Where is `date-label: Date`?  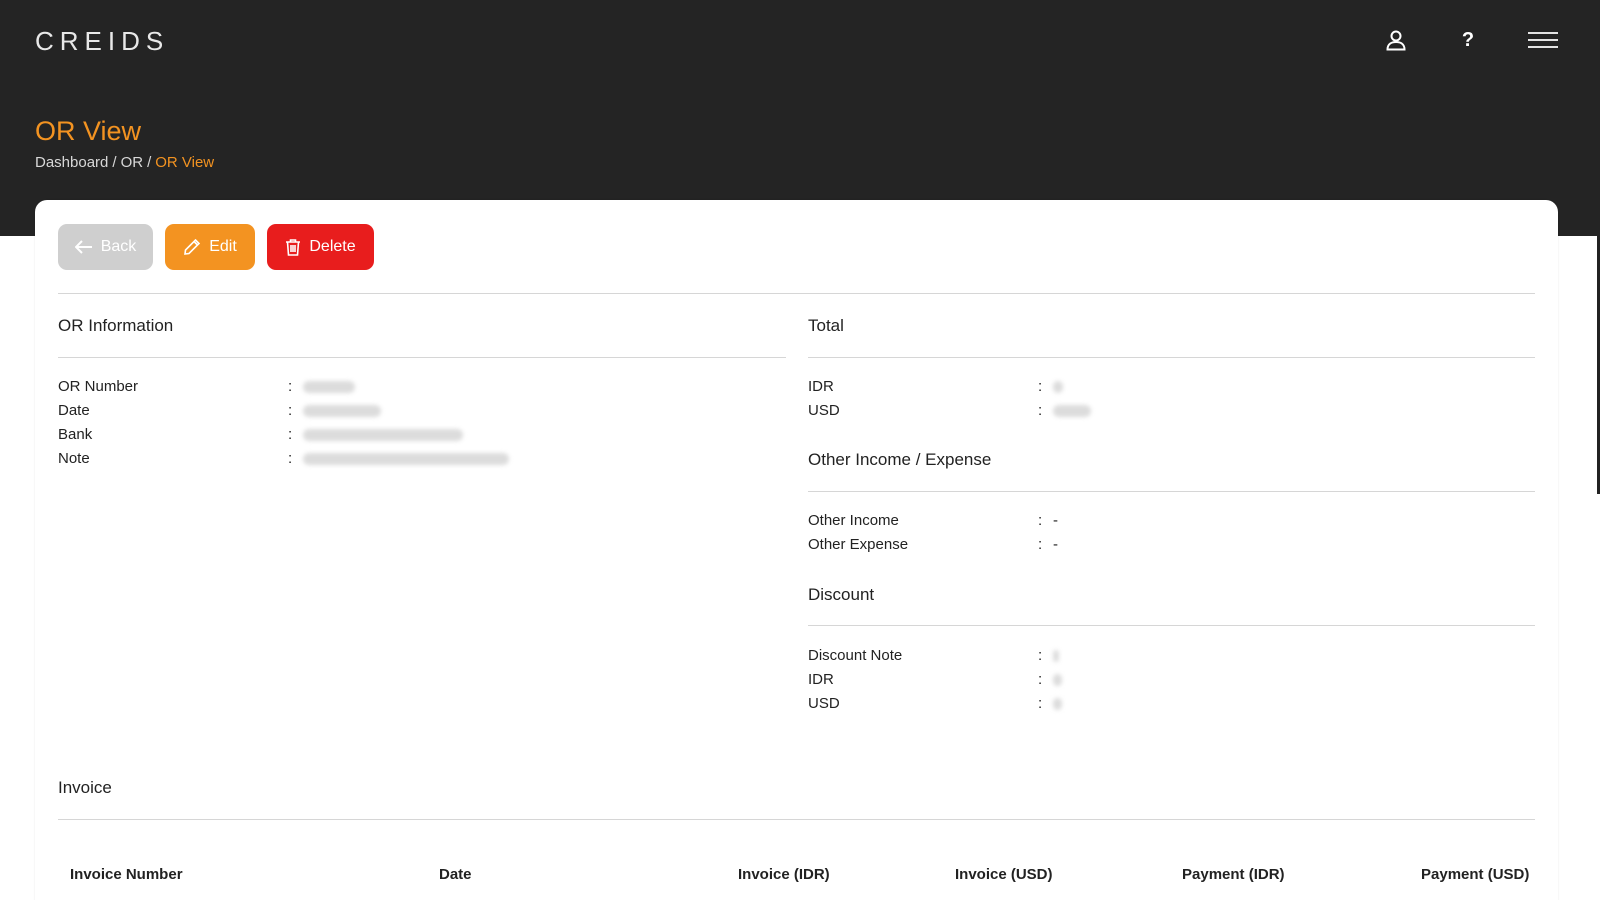 date-label: Date is located at coordinates (74, 410).